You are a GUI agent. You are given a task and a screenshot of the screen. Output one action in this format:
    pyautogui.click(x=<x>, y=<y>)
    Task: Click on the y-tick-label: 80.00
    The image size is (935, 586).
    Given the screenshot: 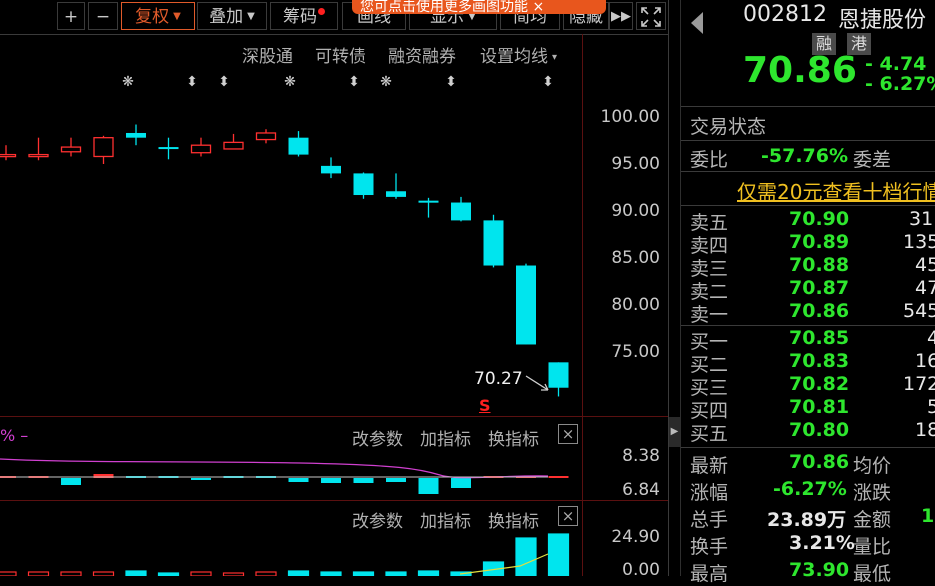 What is the action you would take?
    pyautogui.click(x=635, y=305)
    